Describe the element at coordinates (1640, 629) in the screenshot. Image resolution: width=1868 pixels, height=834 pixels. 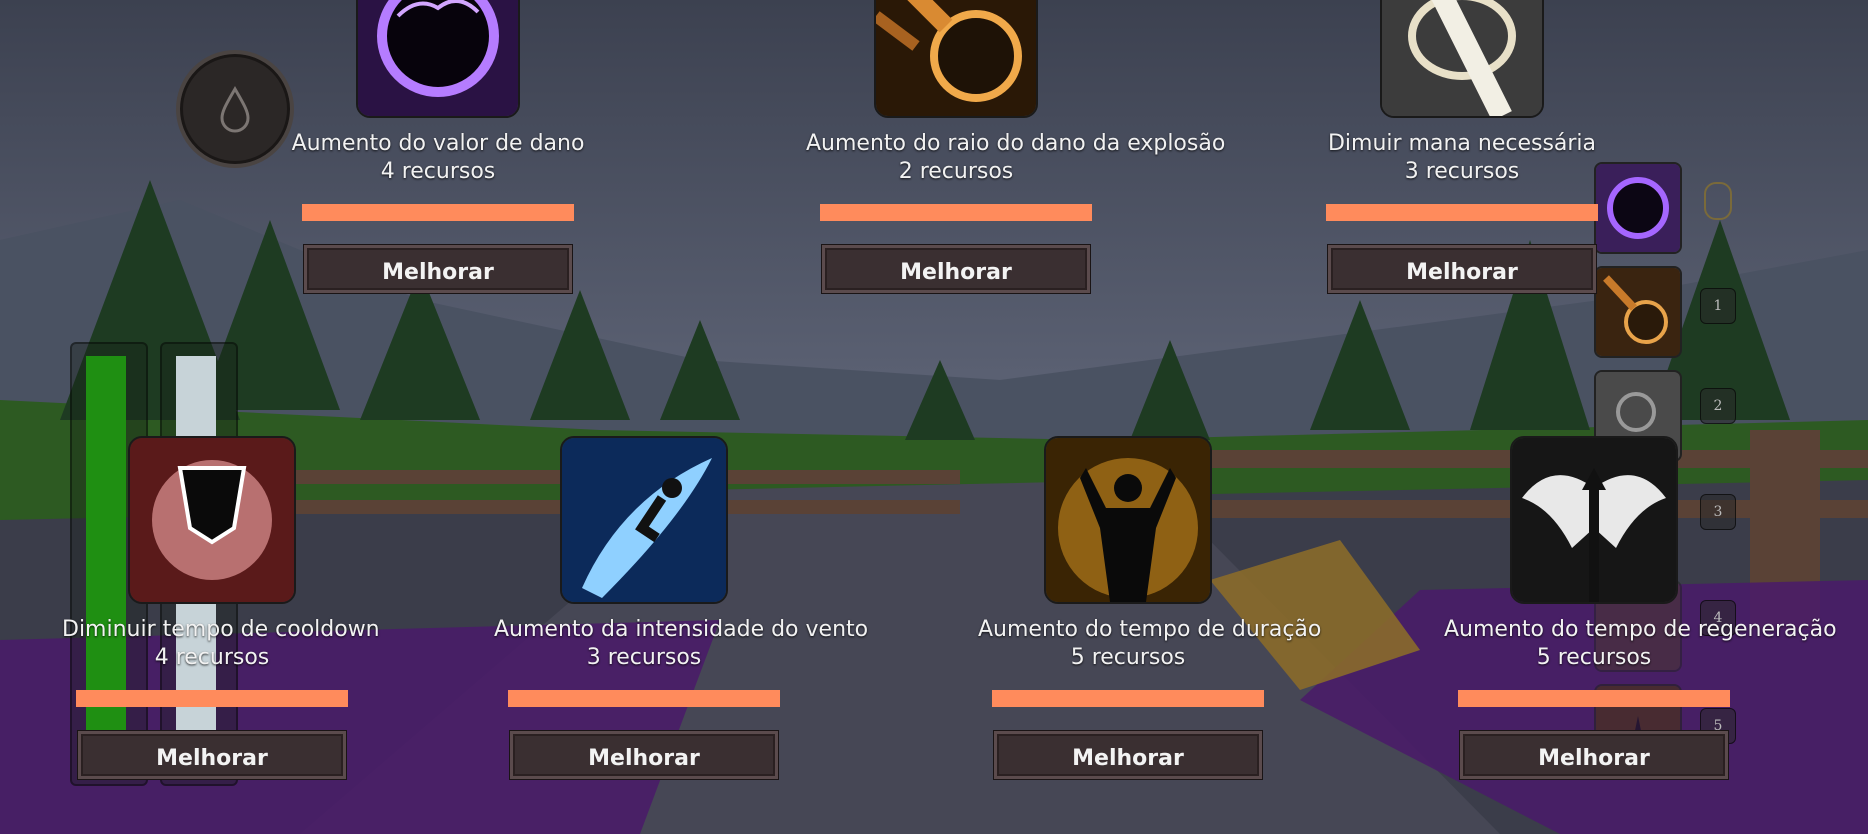
I see `upgrade-title: Aumento do tempo de regeneração` at that location.